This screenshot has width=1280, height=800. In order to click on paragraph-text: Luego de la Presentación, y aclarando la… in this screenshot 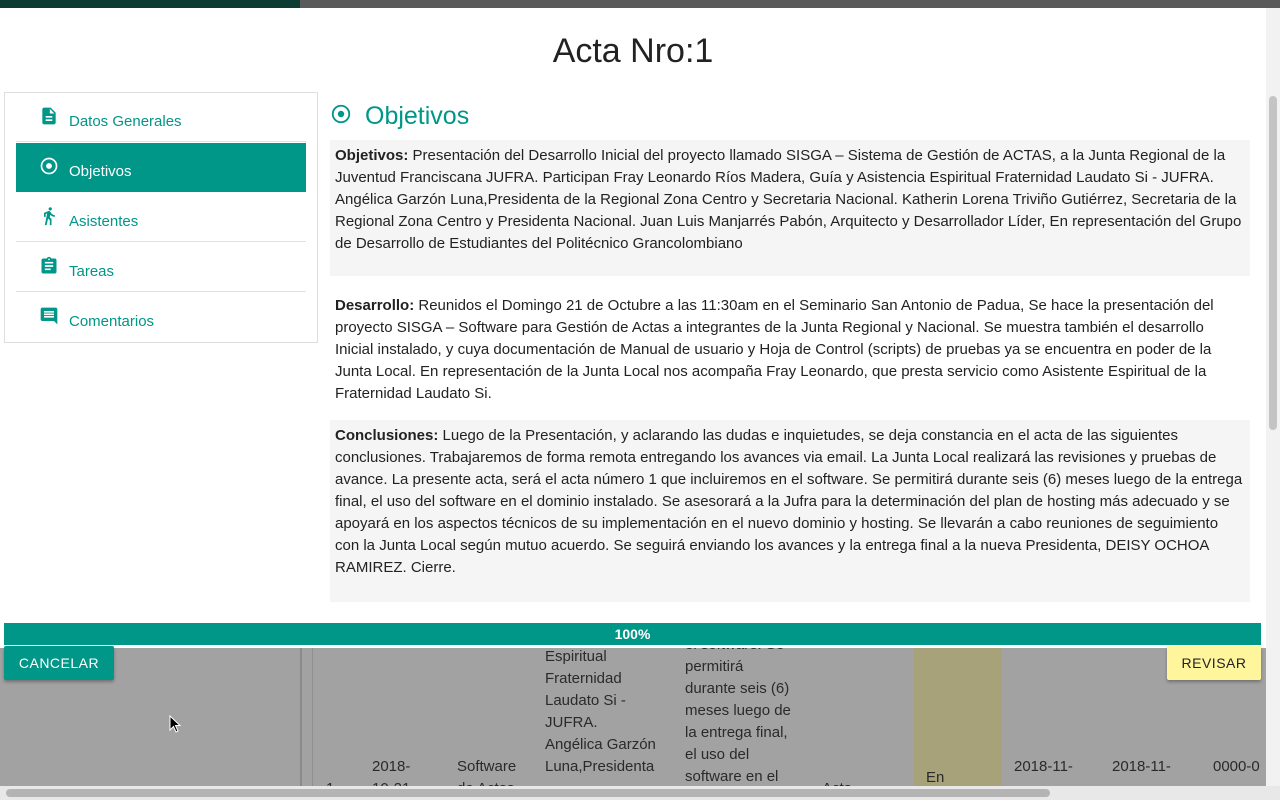, I will do `click(789, 501)`.